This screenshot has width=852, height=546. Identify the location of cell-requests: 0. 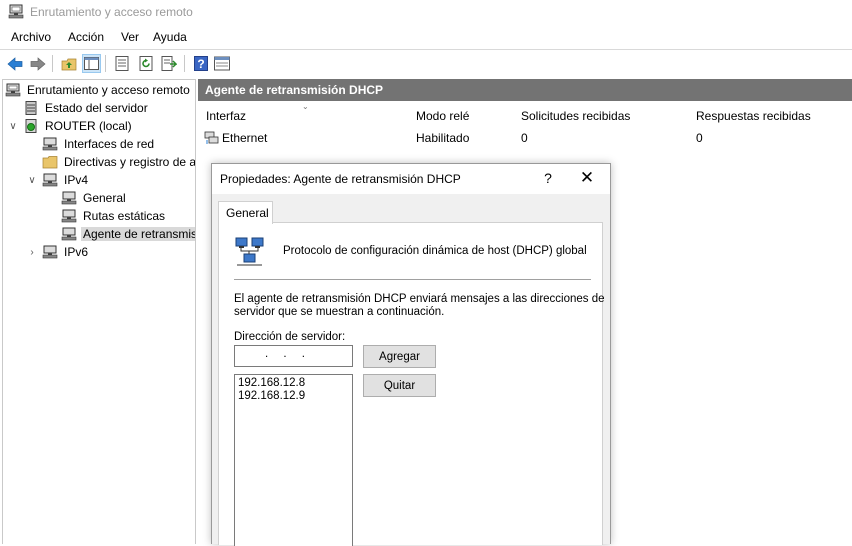
(524, 138).